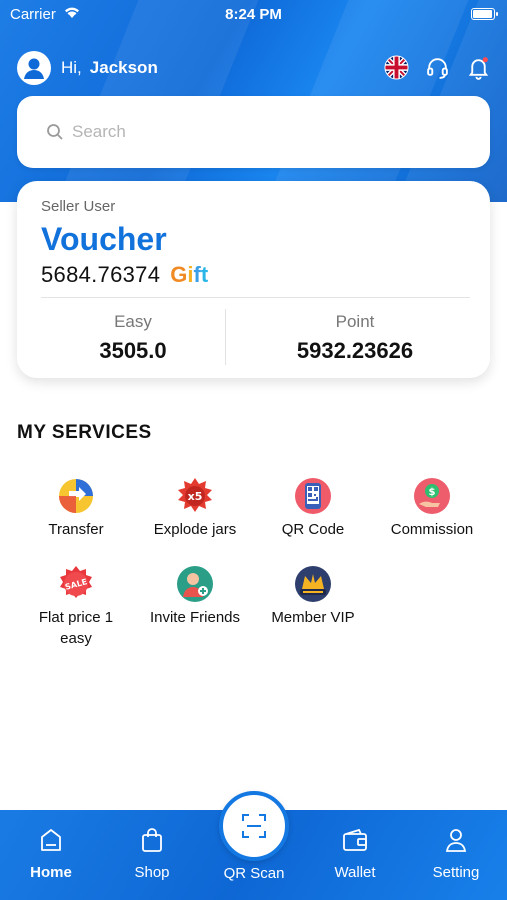  I want to click on gift-label: Gift, so click(189, 275).